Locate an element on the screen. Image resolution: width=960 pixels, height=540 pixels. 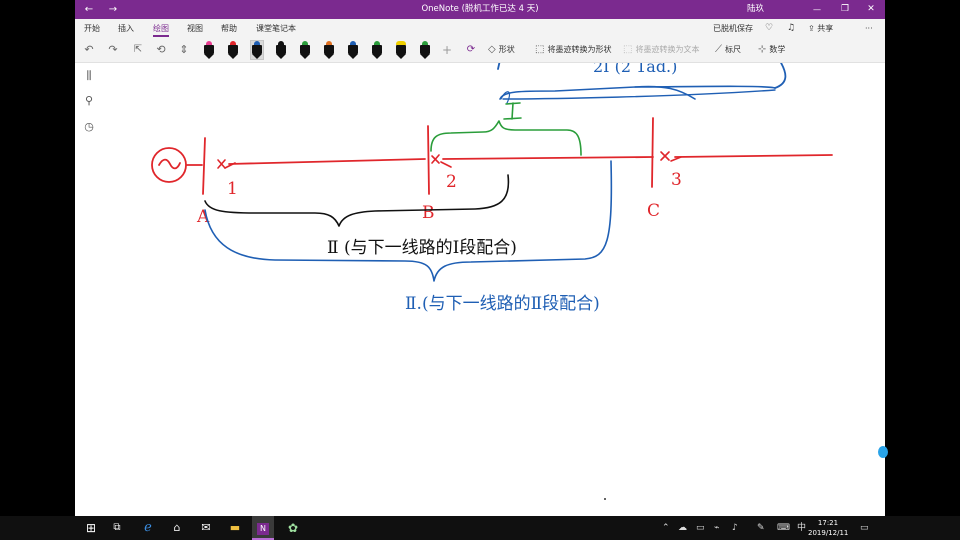
share-button: ⇪ 共享 is located at coordinates (820, 28).